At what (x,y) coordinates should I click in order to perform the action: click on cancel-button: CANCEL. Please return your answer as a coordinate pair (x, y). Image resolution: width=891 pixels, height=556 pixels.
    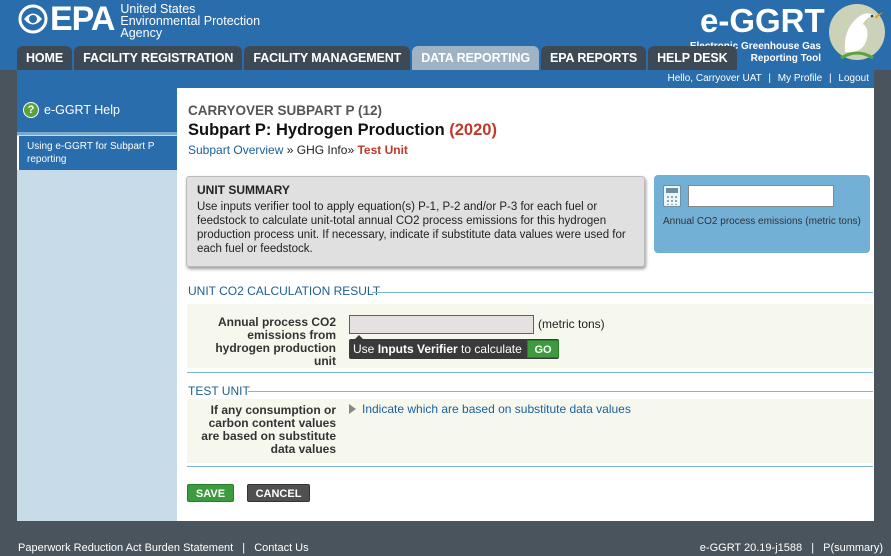
    Looking at the image, I should click on (278, 493).